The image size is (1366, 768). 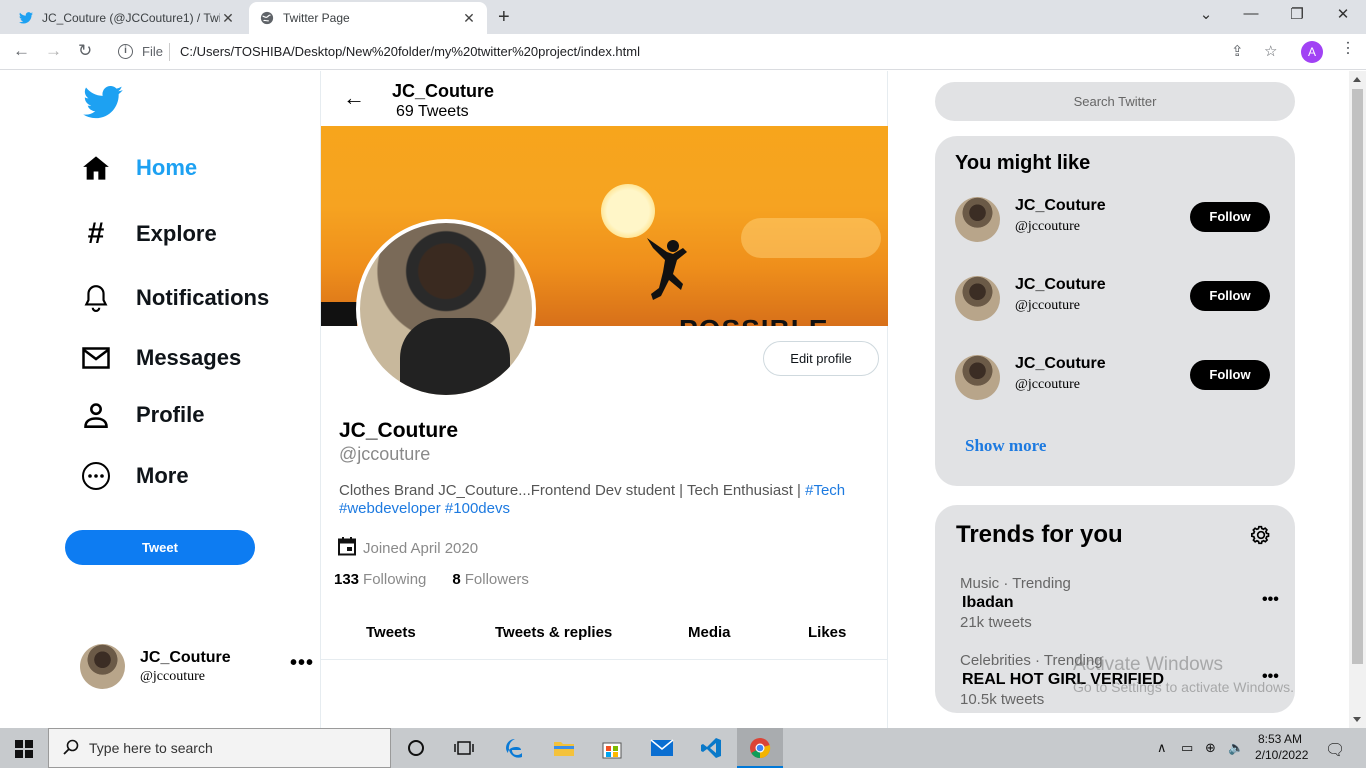 I want to click on browser-tab-twitter-page: Twitter Page ✕, so click(x=368, y=18).